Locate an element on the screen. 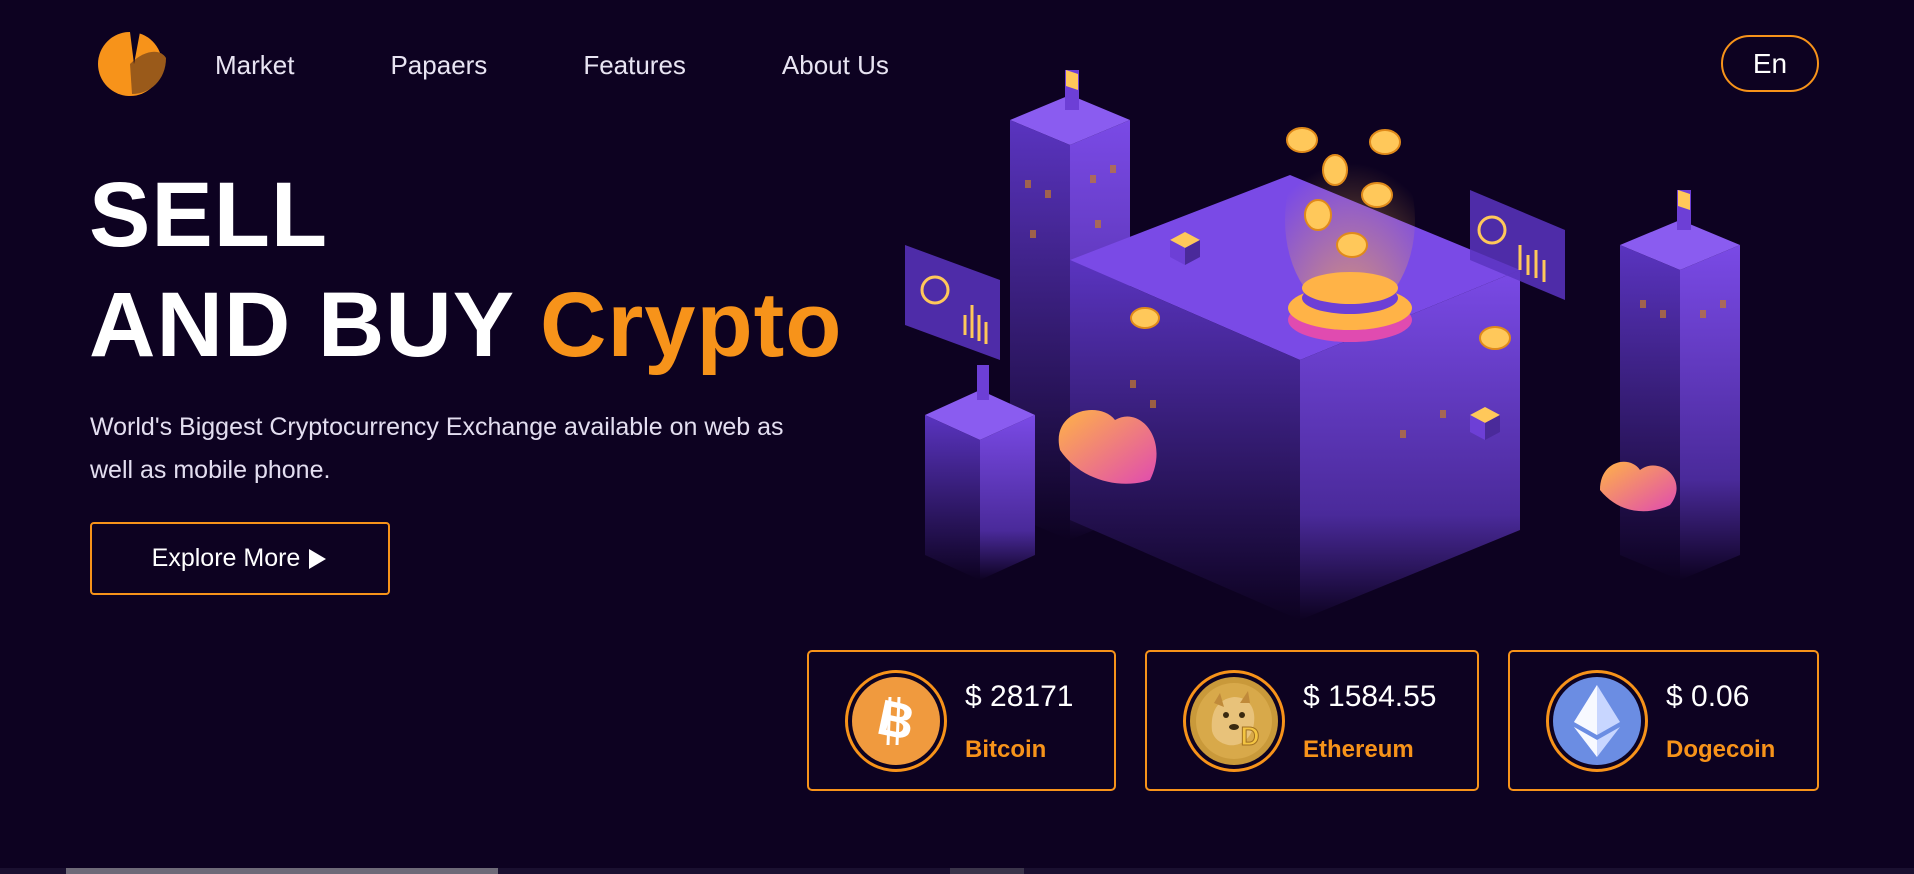 The height and width of the screenshot is (874, 1914). hero-title: SELL AND BUY Crypto is located at coordinates (465, 270).